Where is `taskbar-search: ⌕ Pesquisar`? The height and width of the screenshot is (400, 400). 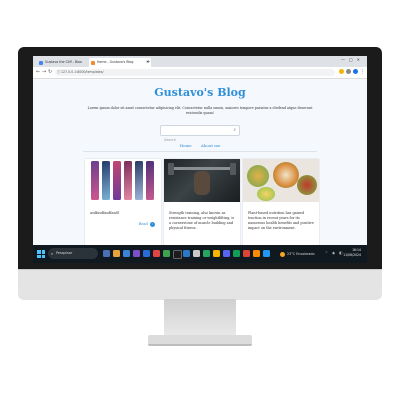 taskbar-search: ⌕ Pesquisar is located at coordinates (73, 253).